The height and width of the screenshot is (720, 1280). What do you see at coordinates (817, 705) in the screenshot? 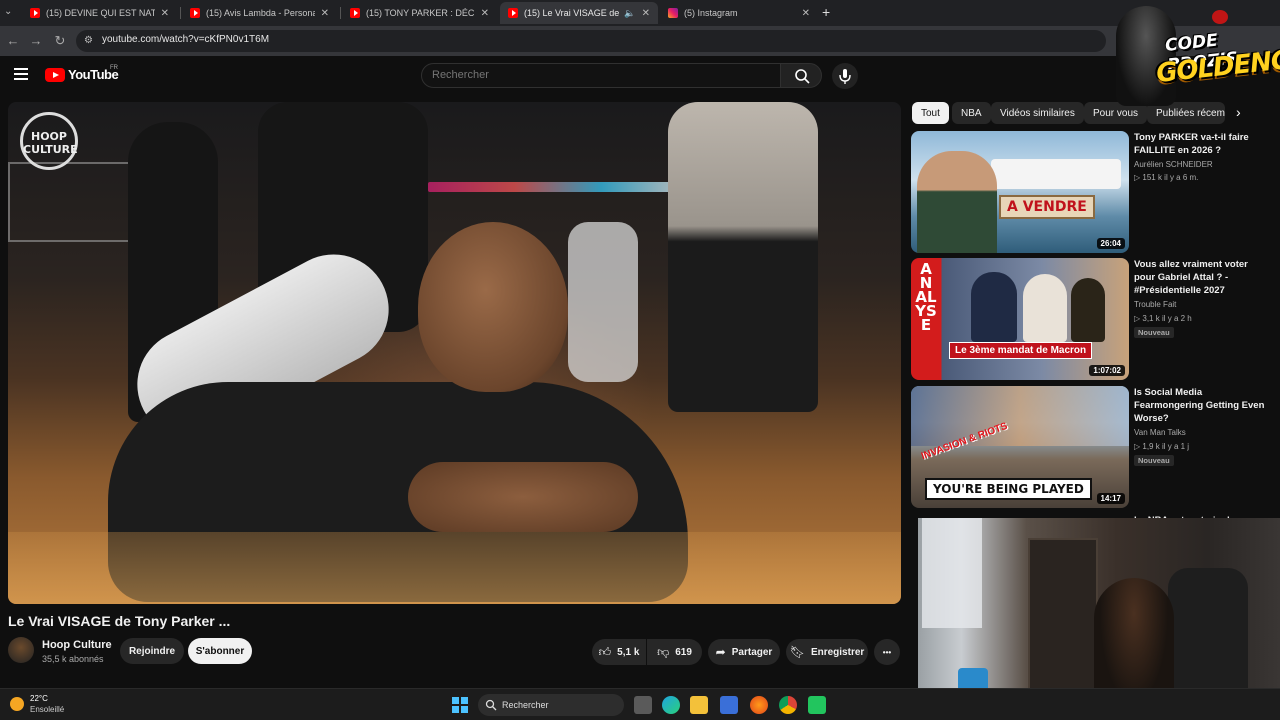
I see `app-icon` at bounding box center [817, 705].